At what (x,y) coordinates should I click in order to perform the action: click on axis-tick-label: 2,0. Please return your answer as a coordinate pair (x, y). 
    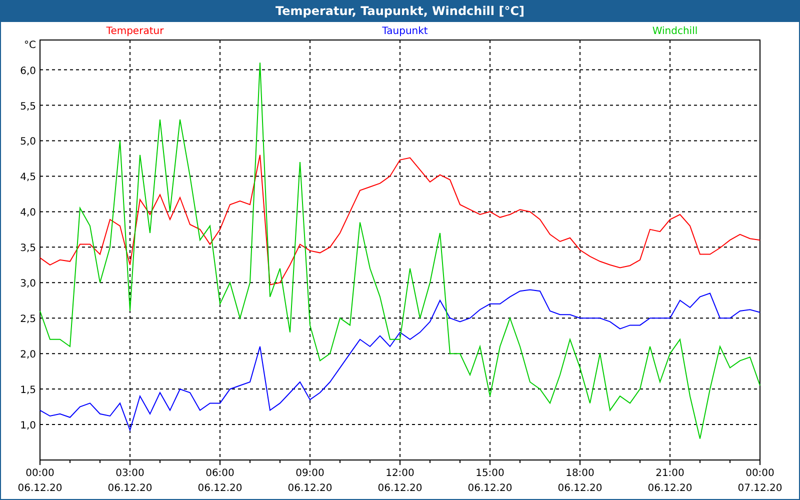
    Looking at the image, I should click on (28, 355).